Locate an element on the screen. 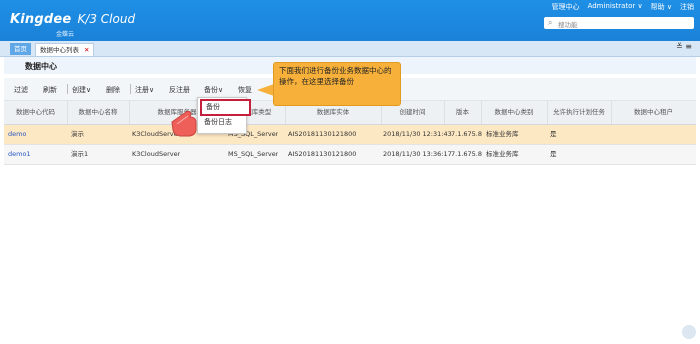  top-menu: 管理中心 Administrator ∨ 帮助 ∨ 注销 is located at coordinates (623, 7).